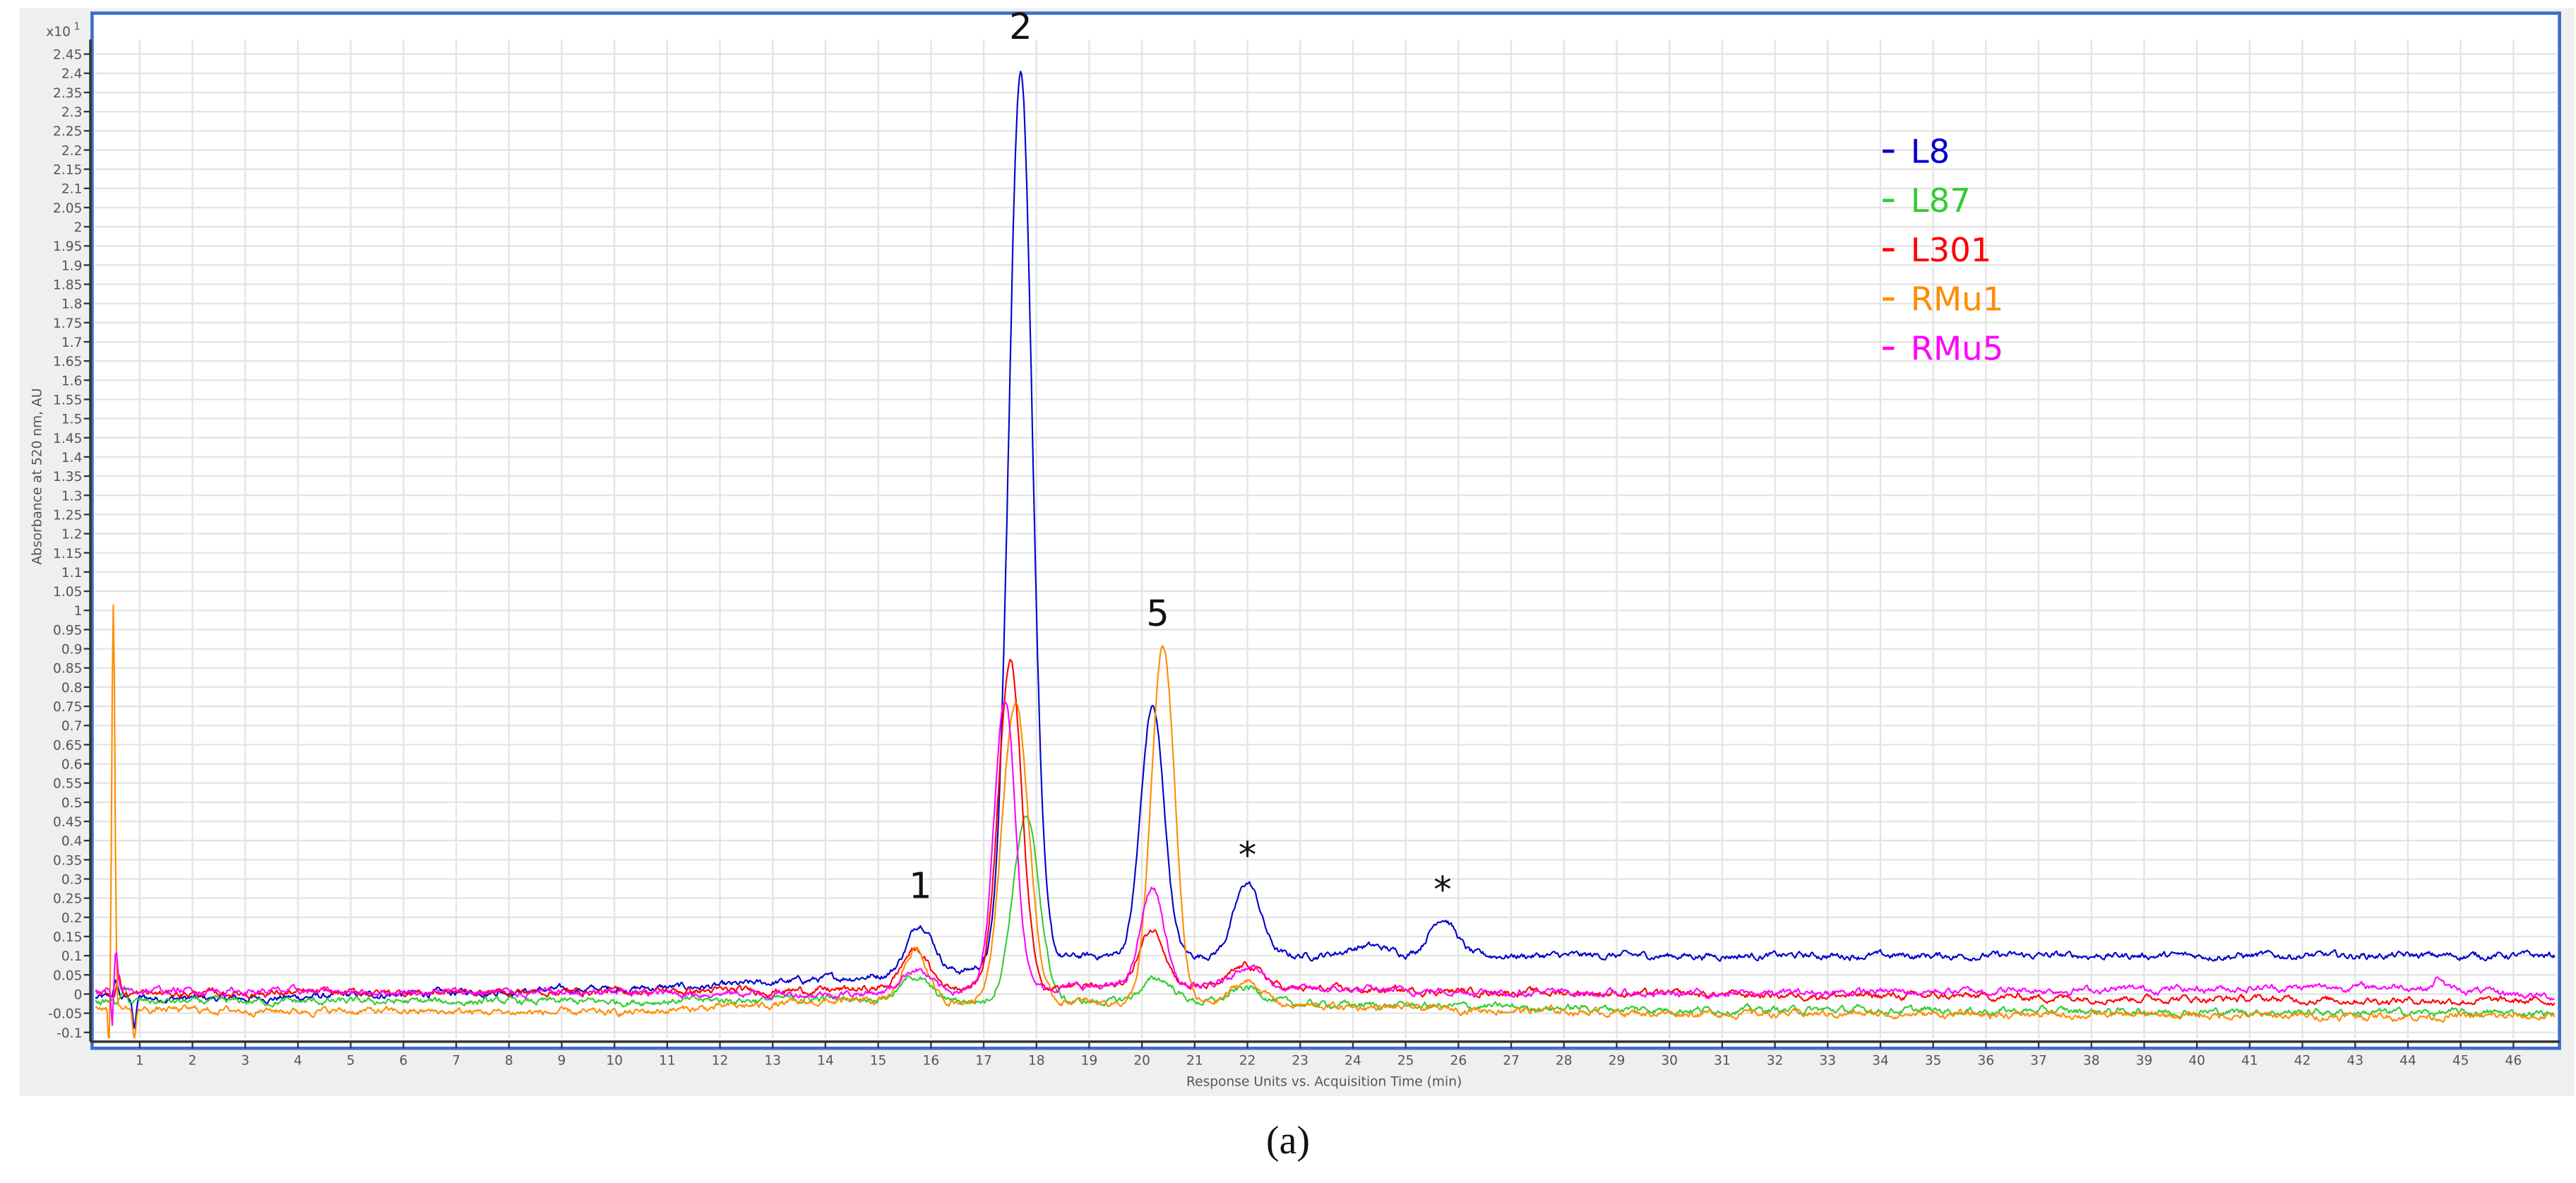 This screenshot has height=1183, width=2576. I want to click on y-tick-label: 1.75, so click(67, 323).